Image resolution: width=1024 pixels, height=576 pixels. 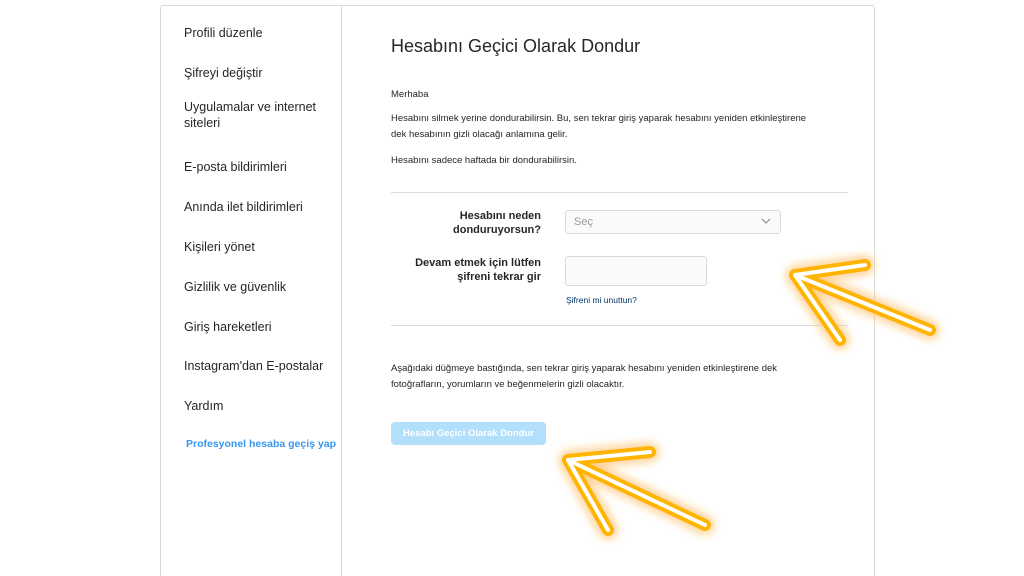 I want to click on sidebar-item-email-notifications: E-posta bildirimleri, so click(x=259, y=167).